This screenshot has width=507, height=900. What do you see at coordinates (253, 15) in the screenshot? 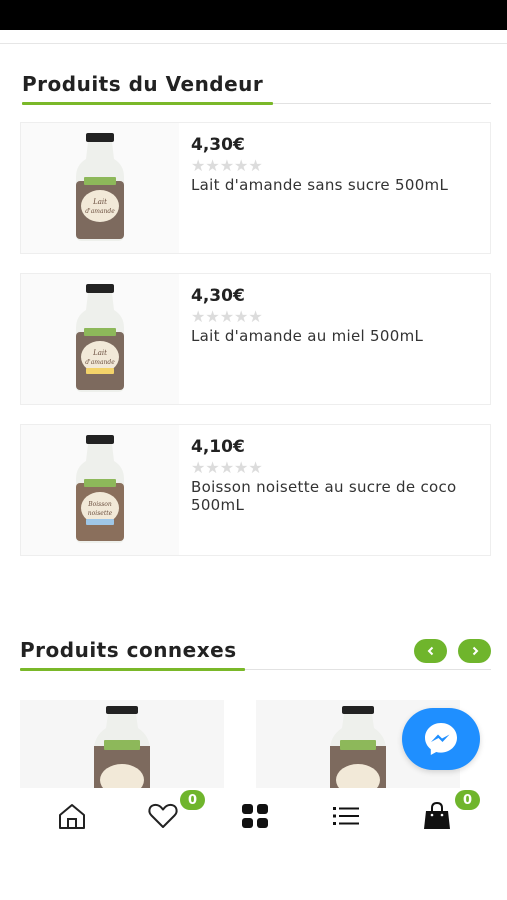
I see `status-bar` at bounding box center [253, 15].